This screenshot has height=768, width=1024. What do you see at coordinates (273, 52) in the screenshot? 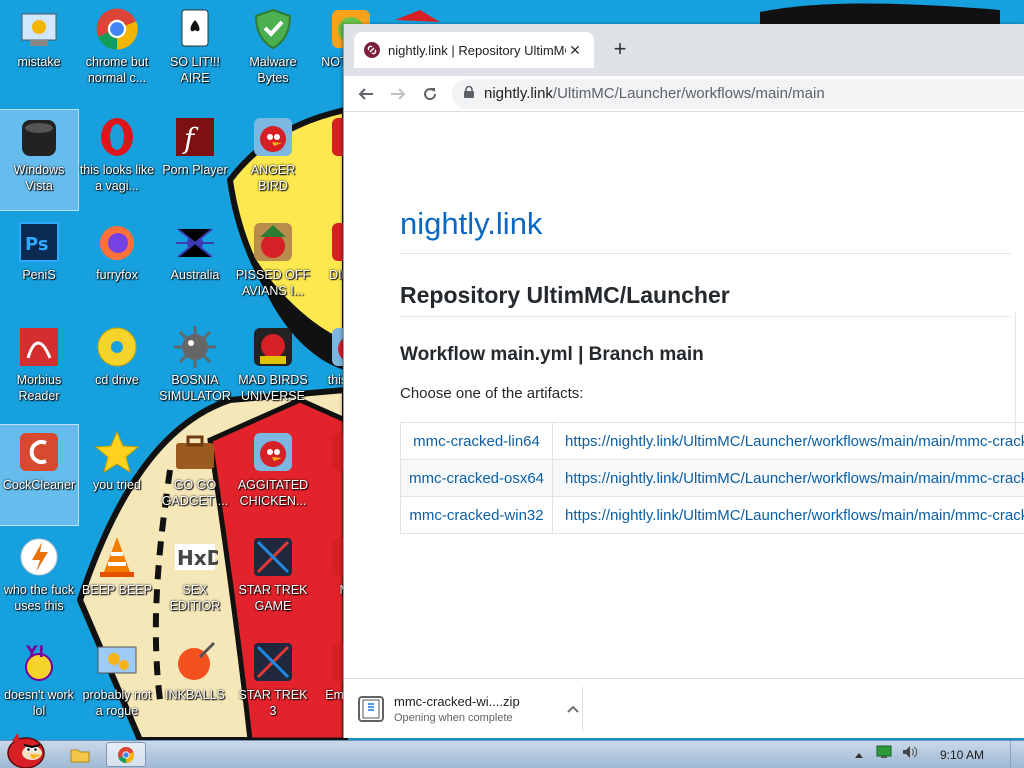
I see `desktop-icon: Malware Bytes` at bounding box center [273, 52].